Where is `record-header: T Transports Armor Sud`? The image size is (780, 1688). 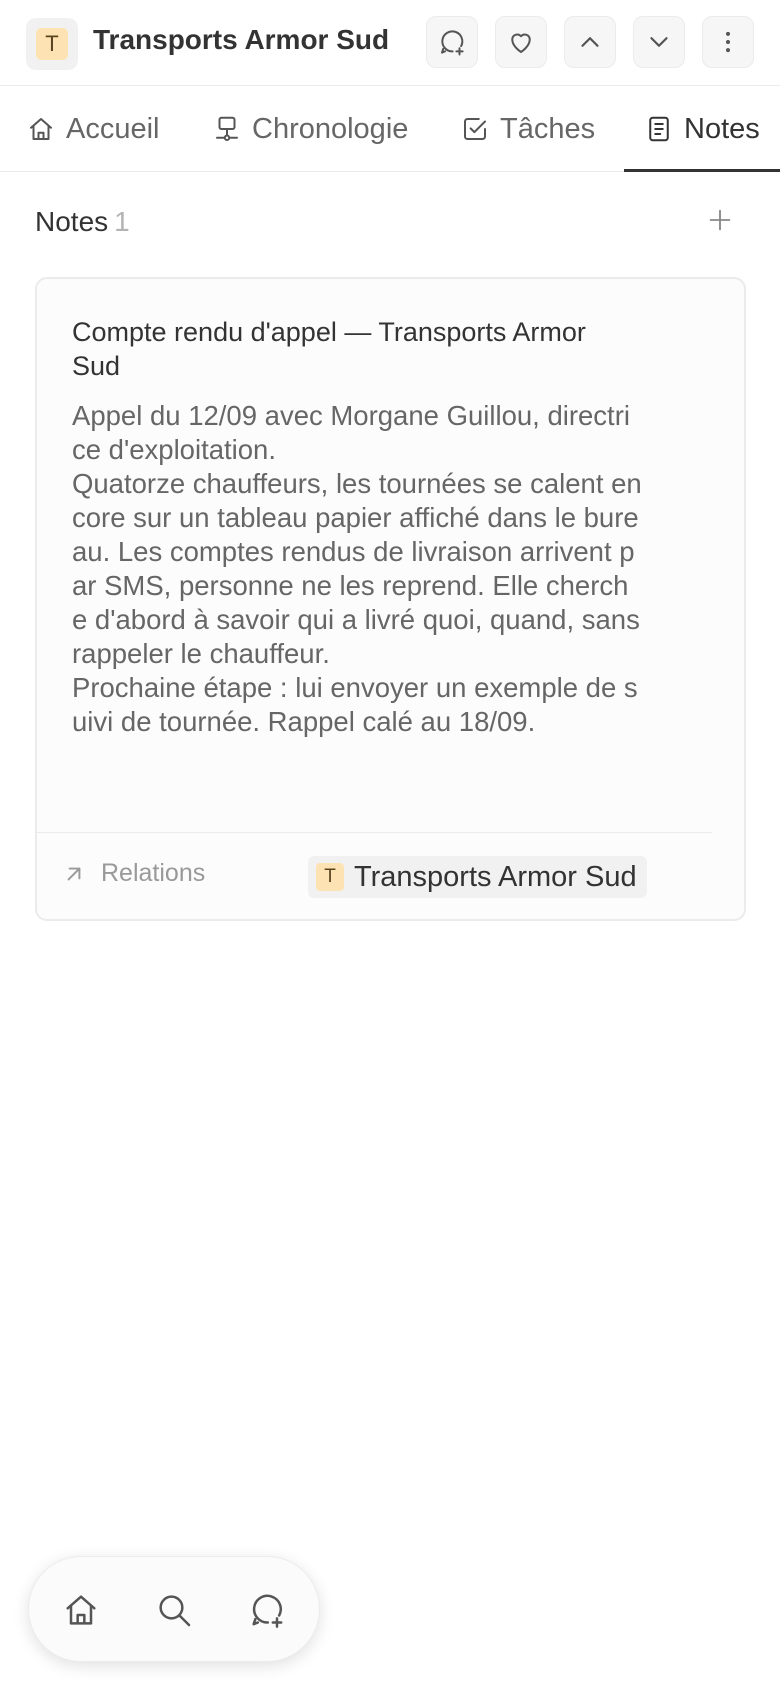 record-header: T Transports Armor Sud is located at coordinates (390, 43).